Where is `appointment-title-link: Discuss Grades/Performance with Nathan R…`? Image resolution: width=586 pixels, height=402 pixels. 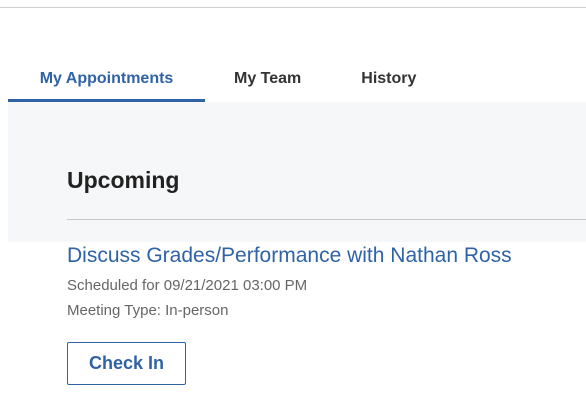
appointment-title-link: Discuss Grades/Performance with Nathan R… is located at coordinates (289, 256).